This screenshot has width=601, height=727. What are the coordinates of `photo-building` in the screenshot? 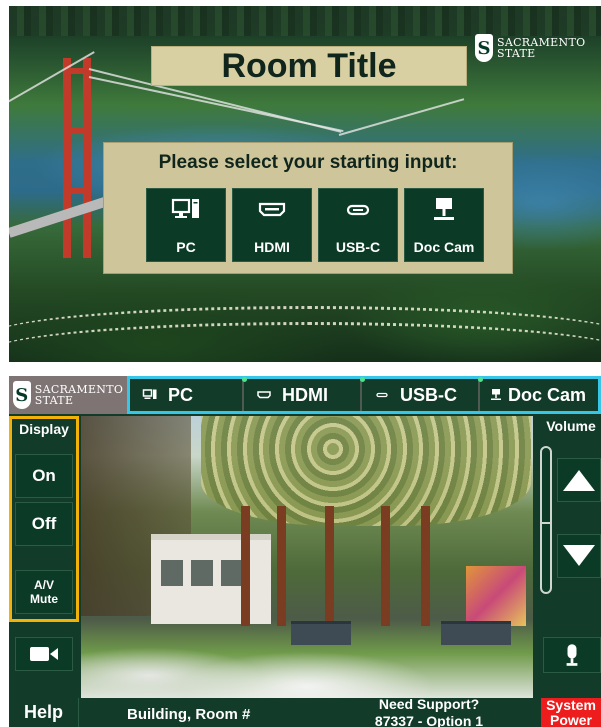 It's located at (211, 579).